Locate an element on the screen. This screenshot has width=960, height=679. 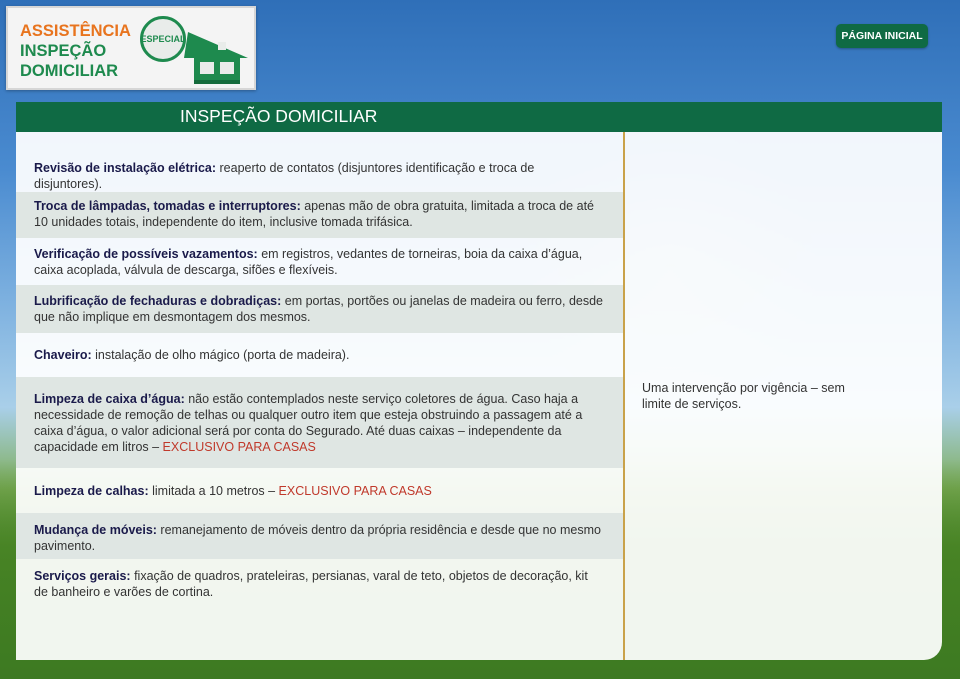
item-label: Chaveiro: is located at coordinates (63, 355).